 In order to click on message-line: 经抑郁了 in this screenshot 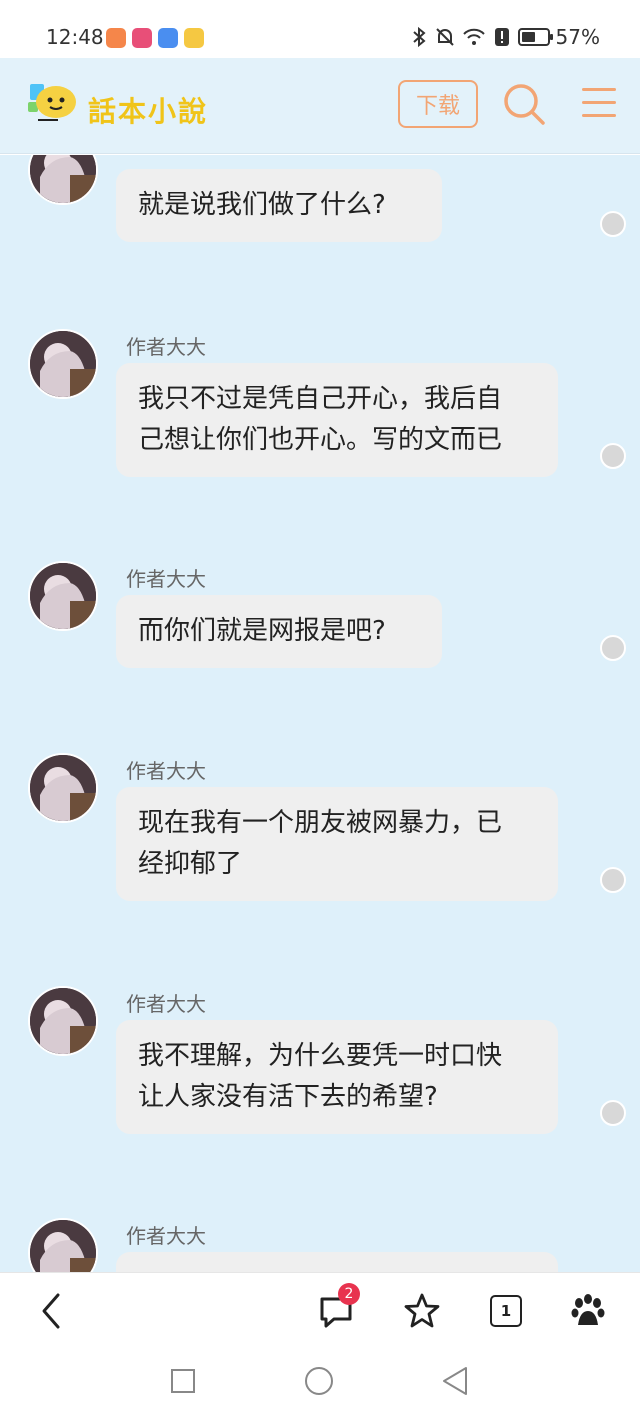, I will do `click(190, 864)`.